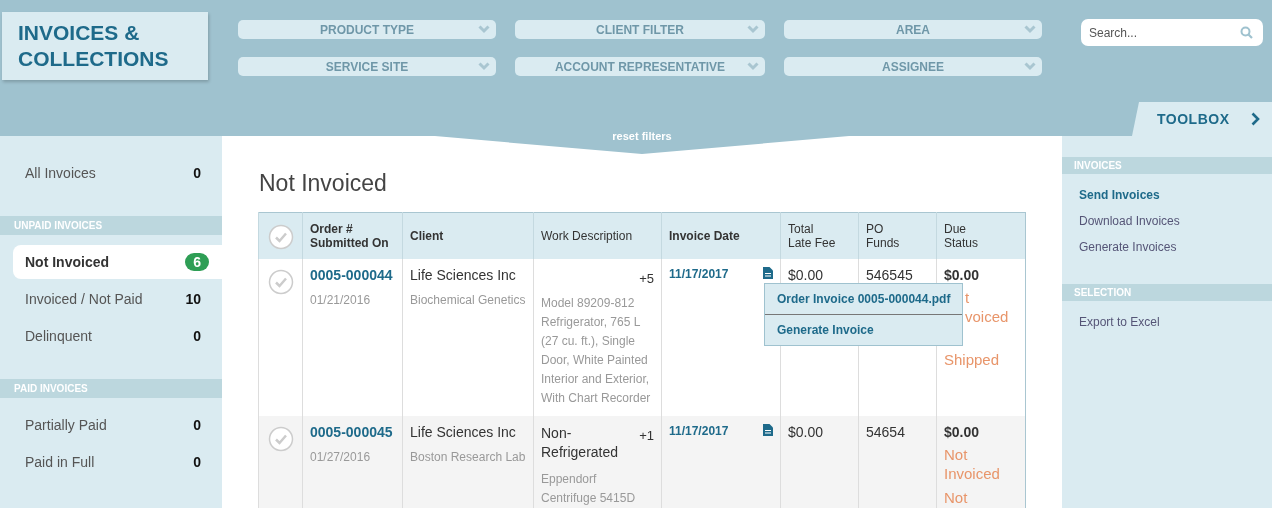 Image resolution: width=1272 pixels, height=508 pixels. I want to click on toolbox-link: Send Invoices, so click(1167, 195).